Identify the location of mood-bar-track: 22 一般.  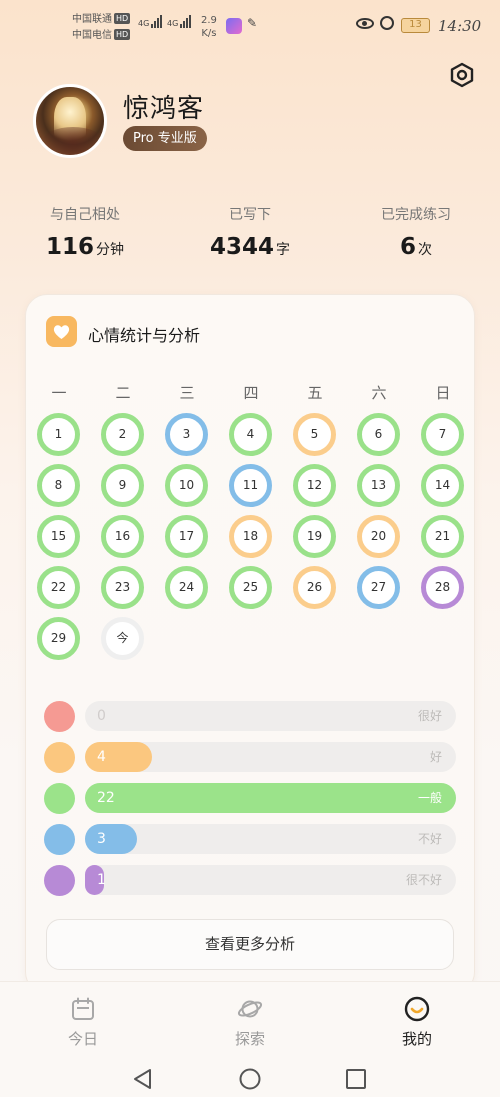
(270, 798).